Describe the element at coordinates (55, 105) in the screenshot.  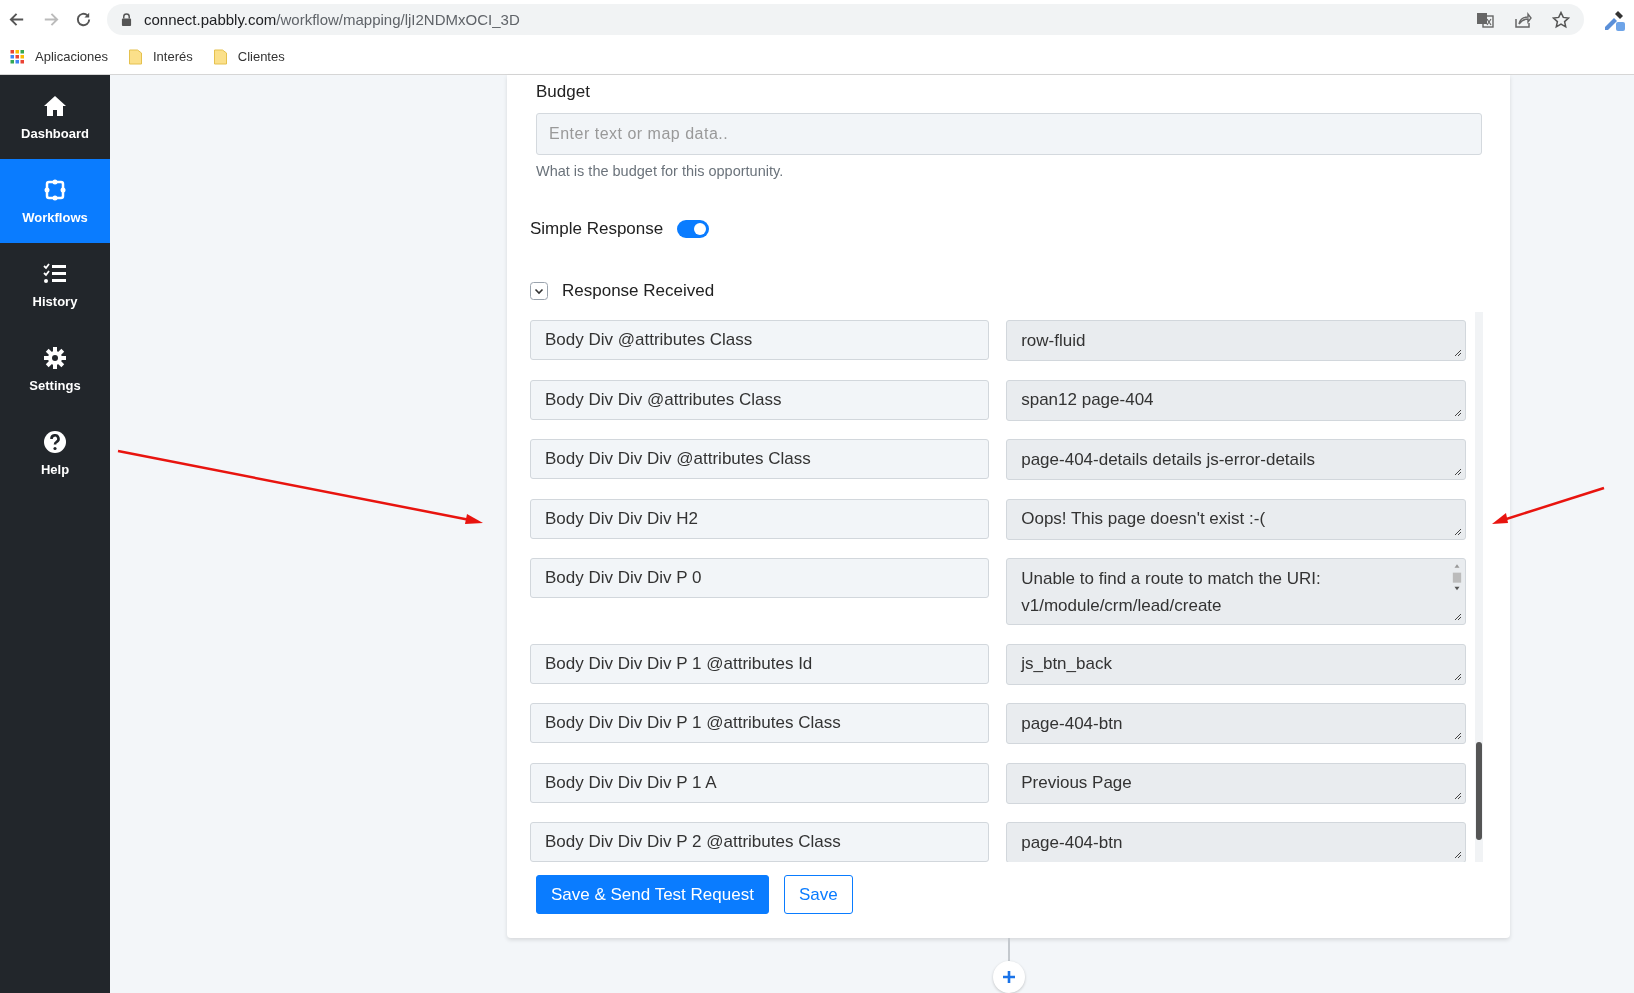
I see `house-icon` at that location.